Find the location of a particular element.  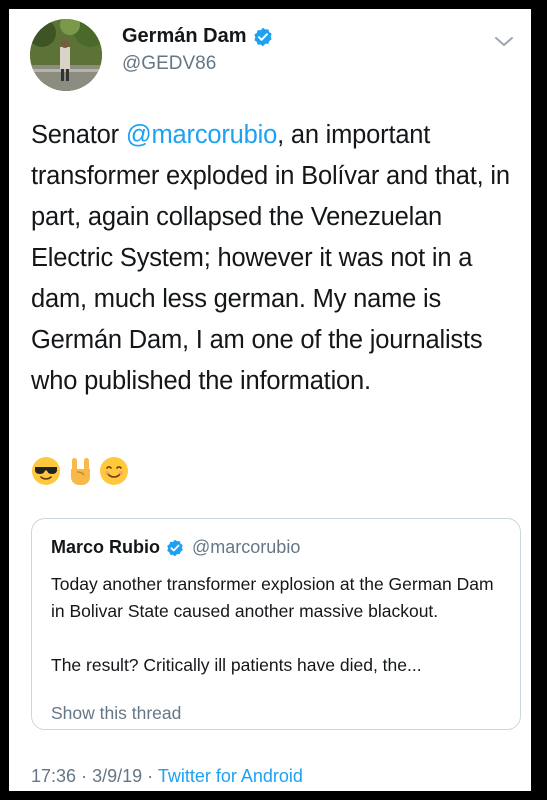

author-name: Germán Dam is located at coordinates (184, 36).